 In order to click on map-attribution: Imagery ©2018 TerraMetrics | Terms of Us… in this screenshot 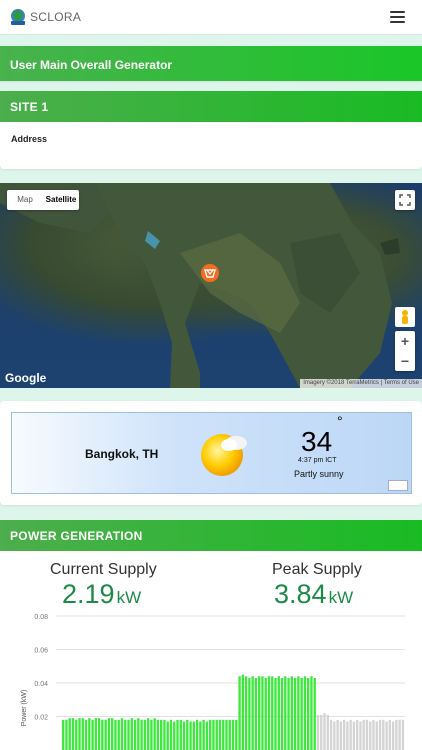, I will do `click(361, 383)`.